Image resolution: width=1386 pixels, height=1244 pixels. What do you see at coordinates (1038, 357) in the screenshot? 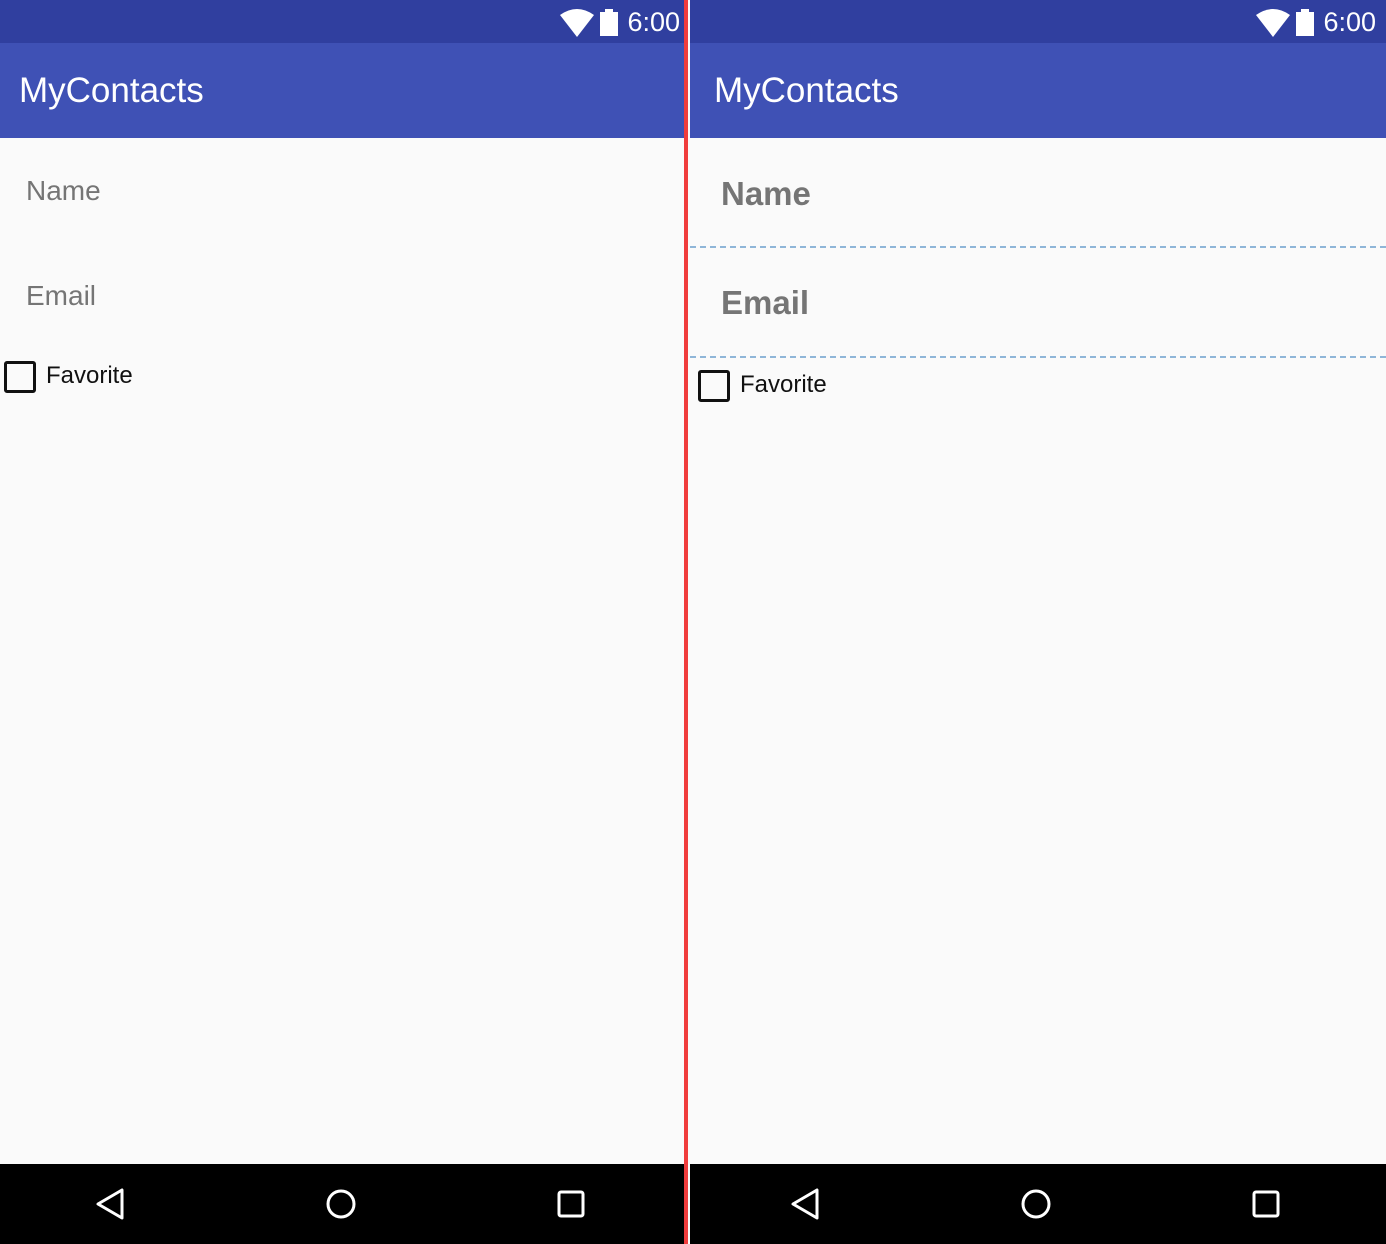
I see `email-field-guide` at bounding box center [1038, 357].